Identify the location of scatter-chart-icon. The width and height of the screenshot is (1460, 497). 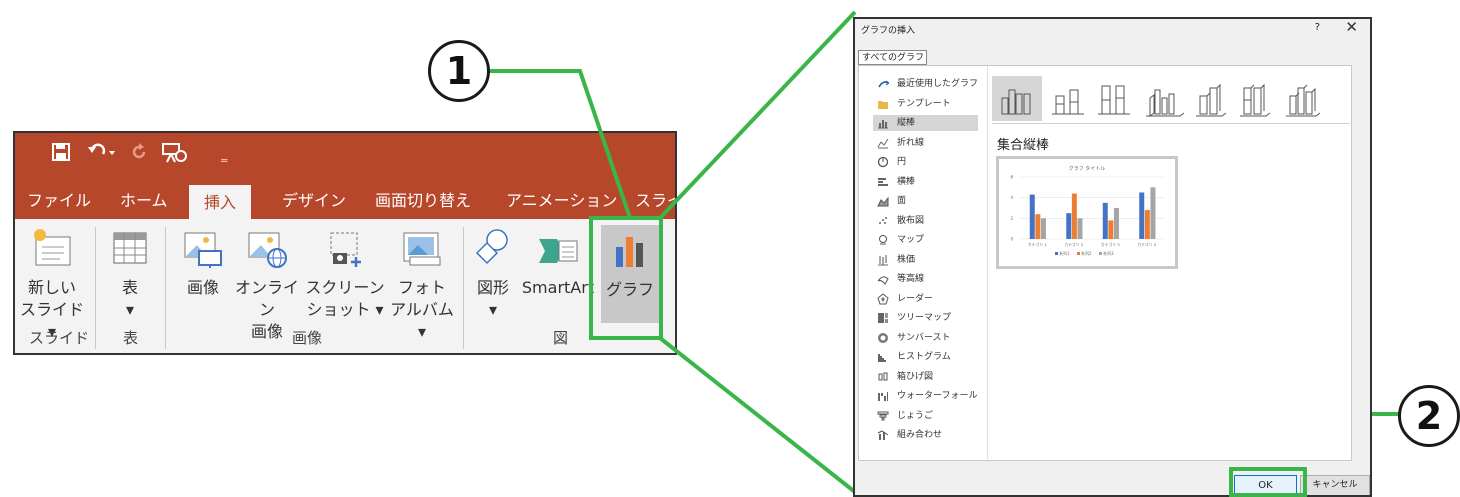
(883, 220).